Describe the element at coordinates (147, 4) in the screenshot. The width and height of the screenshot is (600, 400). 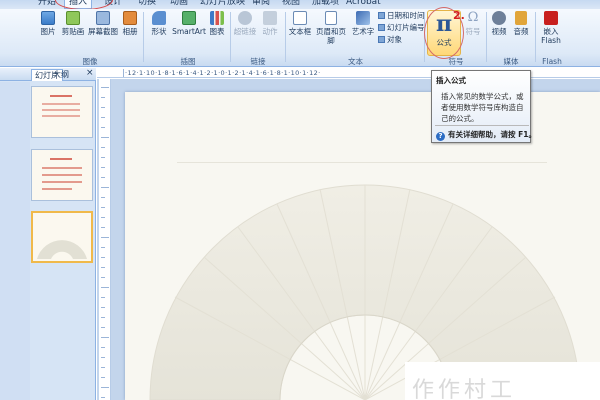
I see `tab-transitions: 切换` at that location.